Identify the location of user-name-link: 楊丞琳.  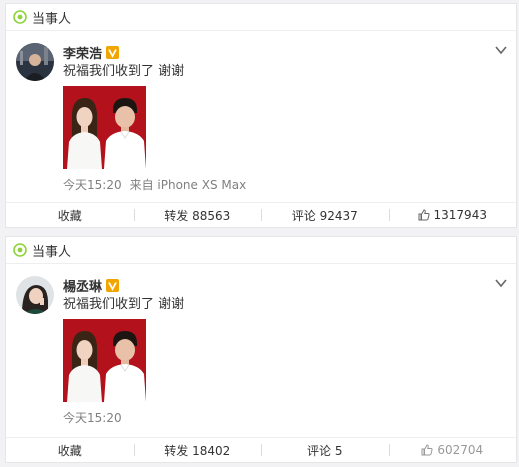
(82, 285).